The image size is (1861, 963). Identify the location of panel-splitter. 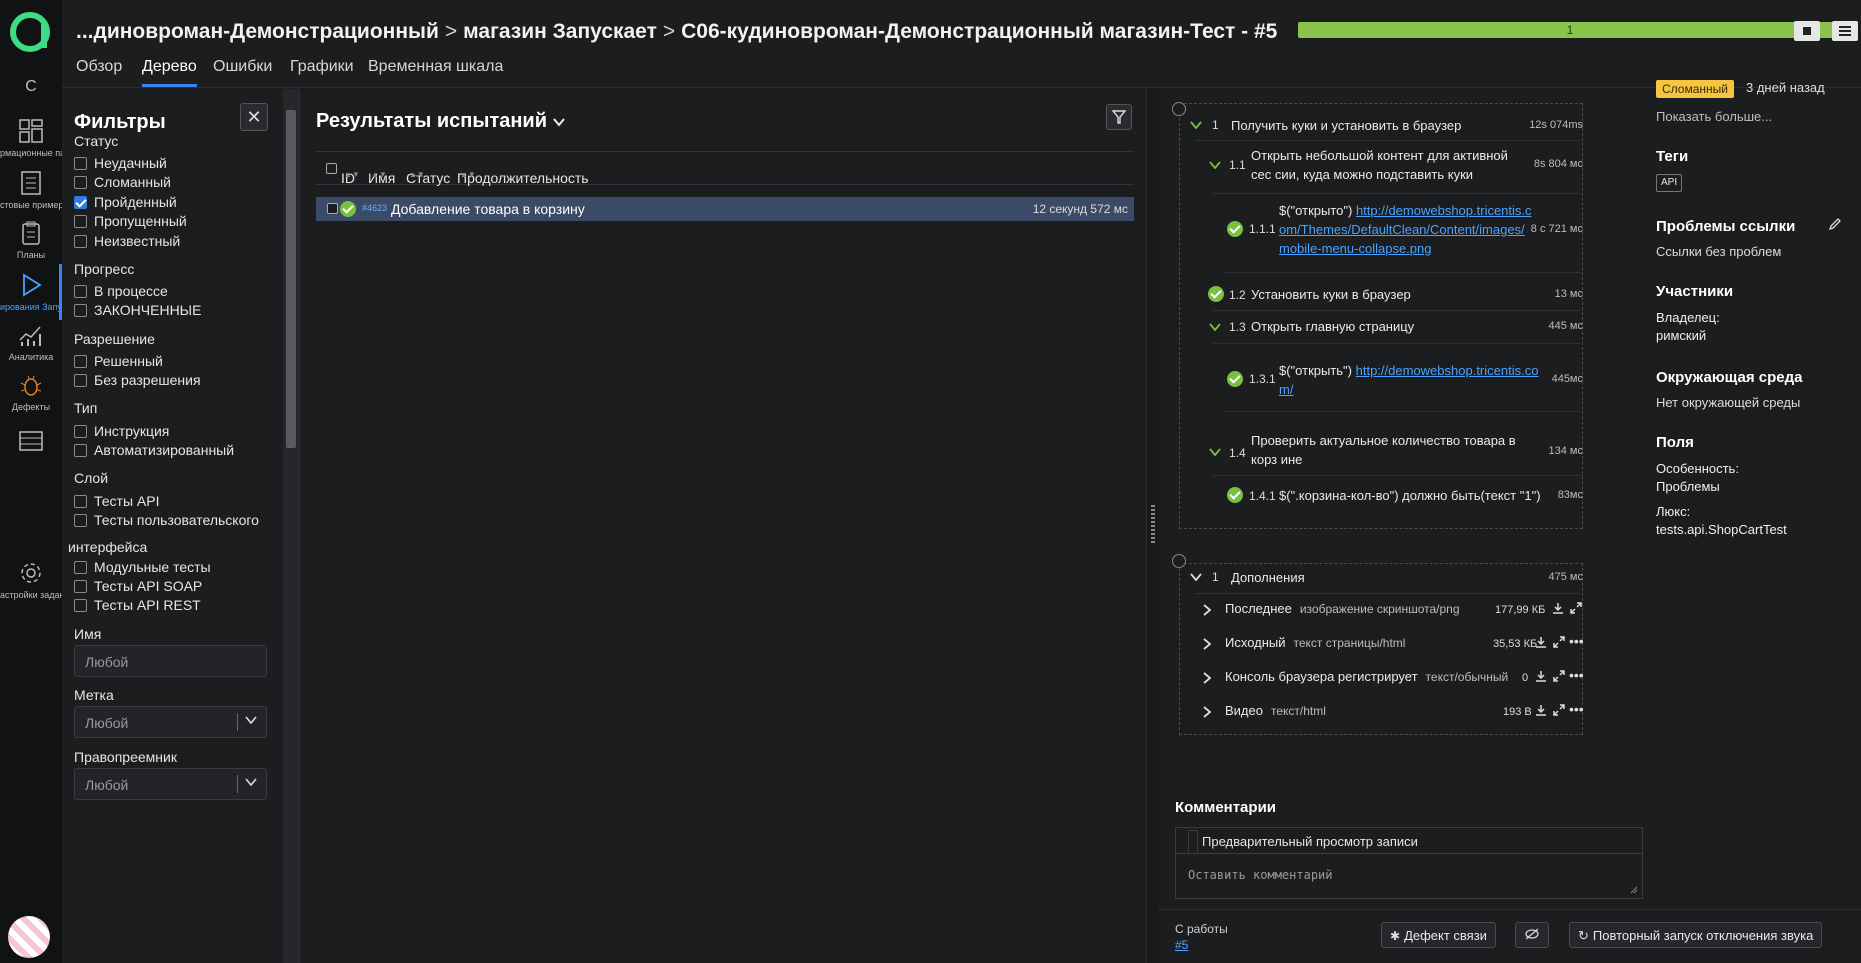
(1153, 526).